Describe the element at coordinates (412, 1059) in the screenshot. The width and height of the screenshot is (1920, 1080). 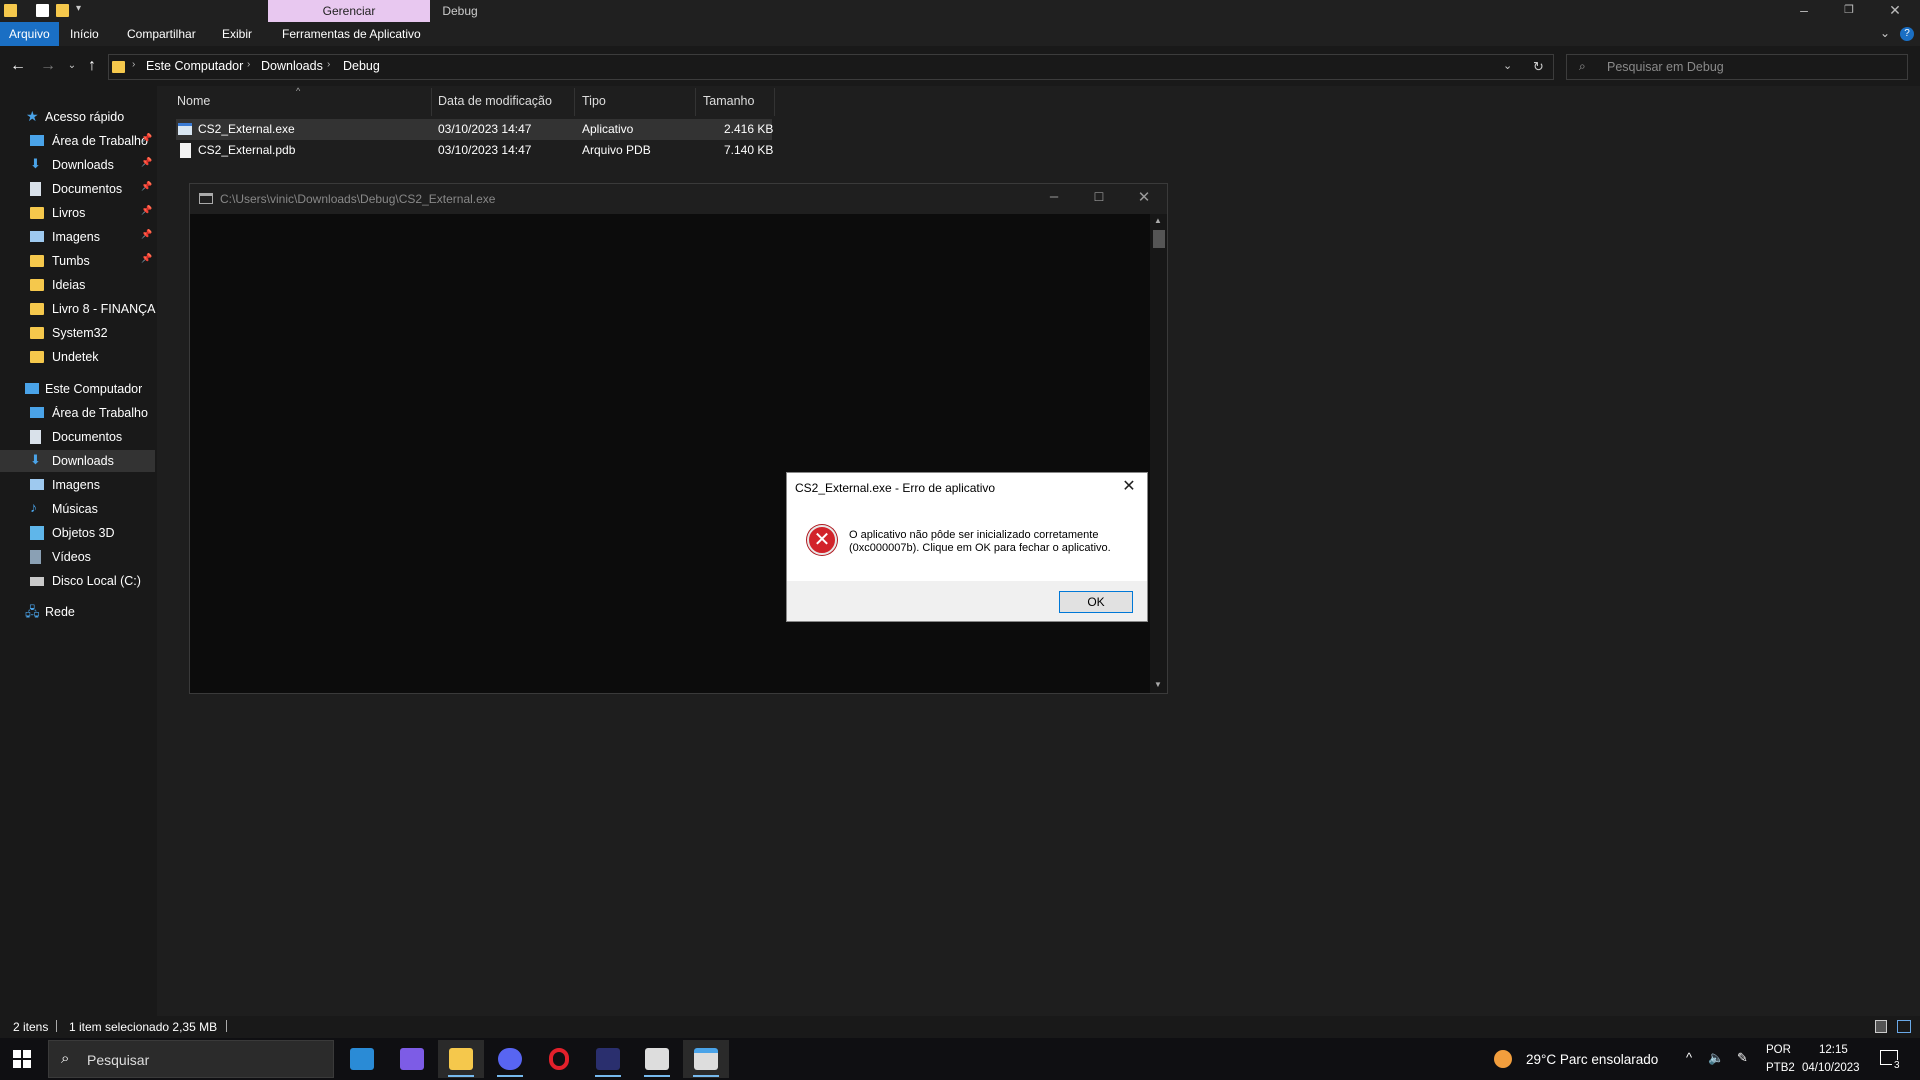
I see `app-purple` at that location.